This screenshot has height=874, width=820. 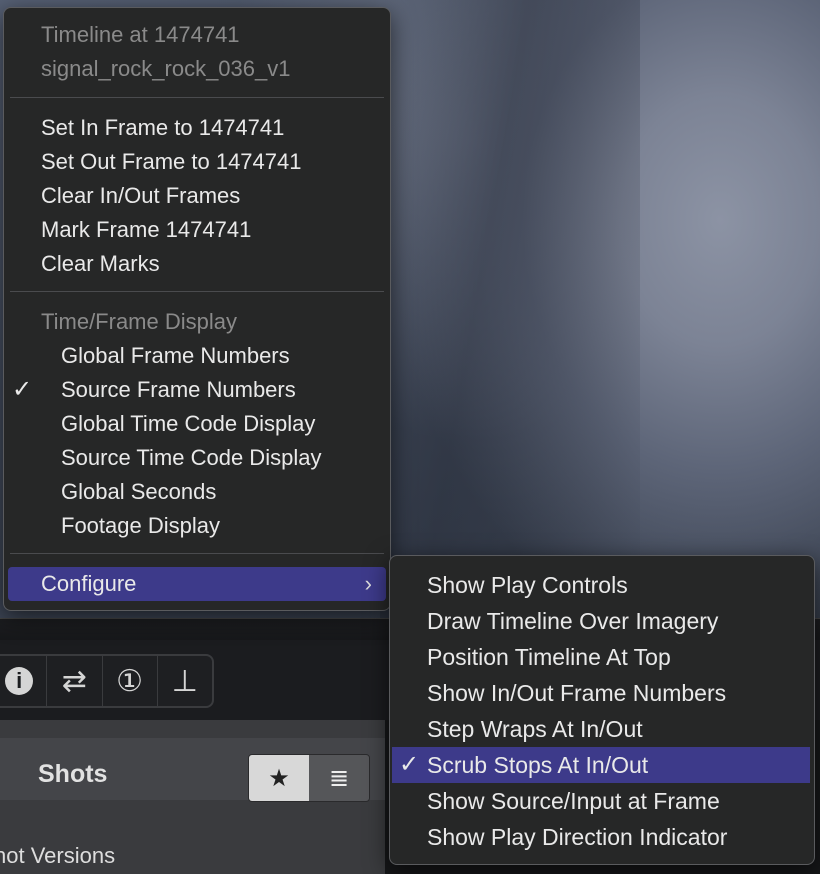 I want to click on clear-in-out-item: Clear In/Out Frames, so click(x=197, y=196).